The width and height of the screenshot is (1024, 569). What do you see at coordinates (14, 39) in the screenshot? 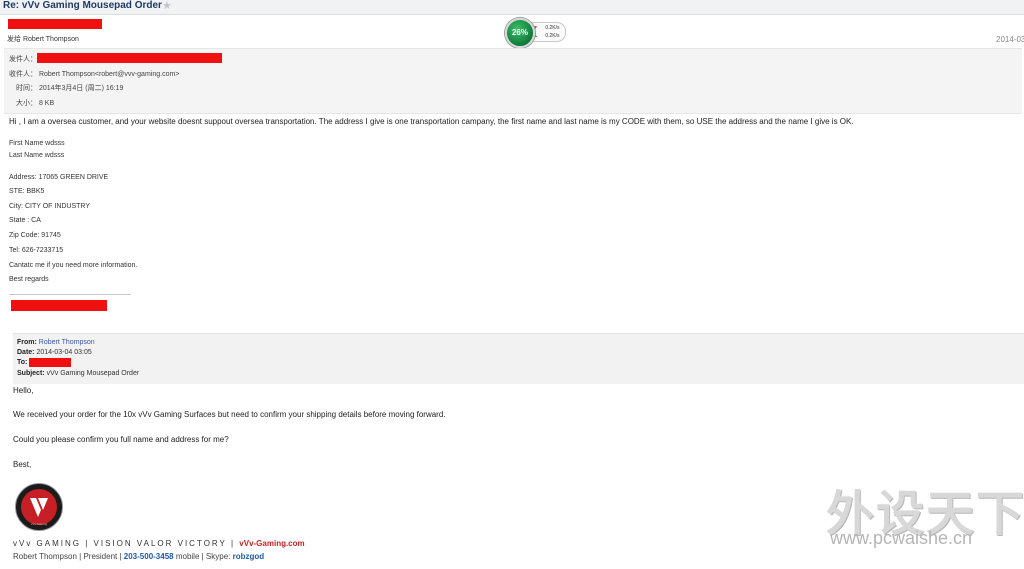
I see `sender-label: 发给` at bounding box center [14, 39].